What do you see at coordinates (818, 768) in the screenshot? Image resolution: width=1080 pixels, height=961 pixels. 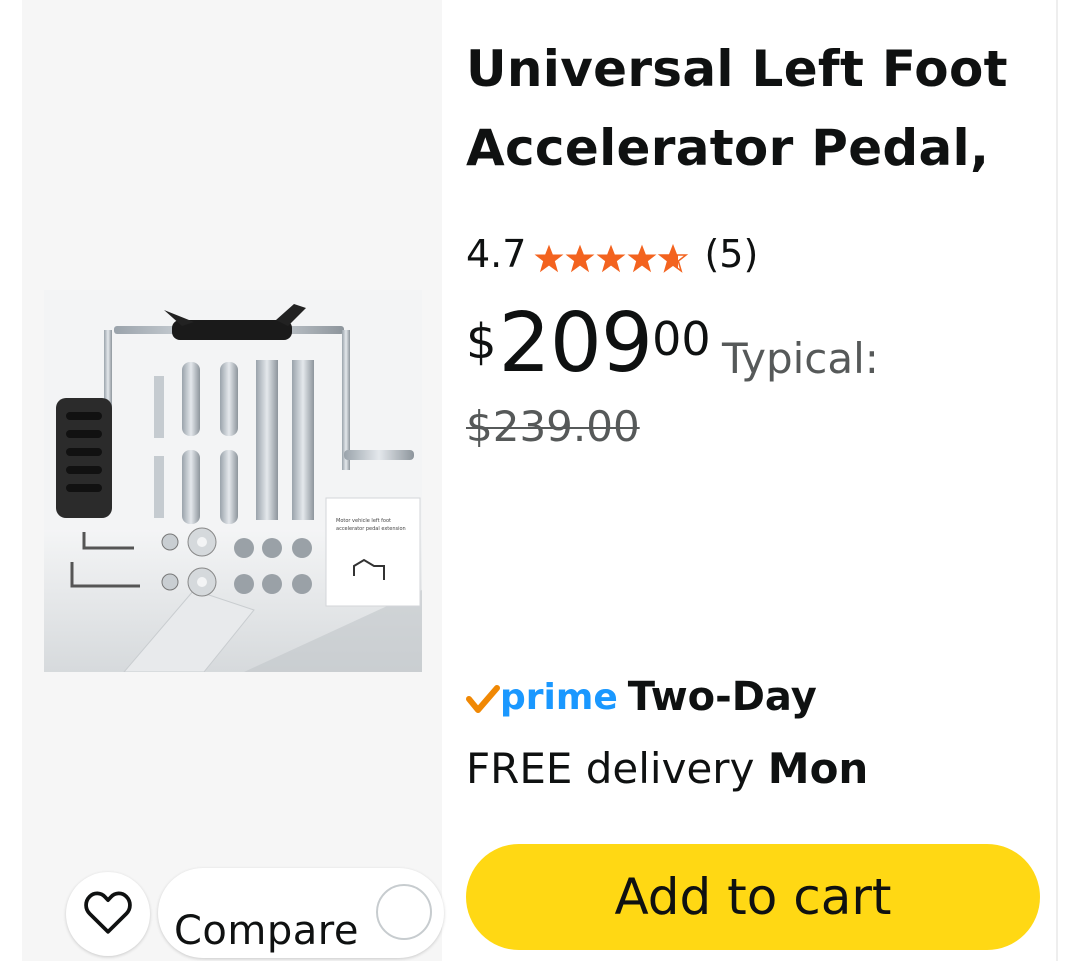 I see `delivery-day: Mon` at bounding box center [818, 768].